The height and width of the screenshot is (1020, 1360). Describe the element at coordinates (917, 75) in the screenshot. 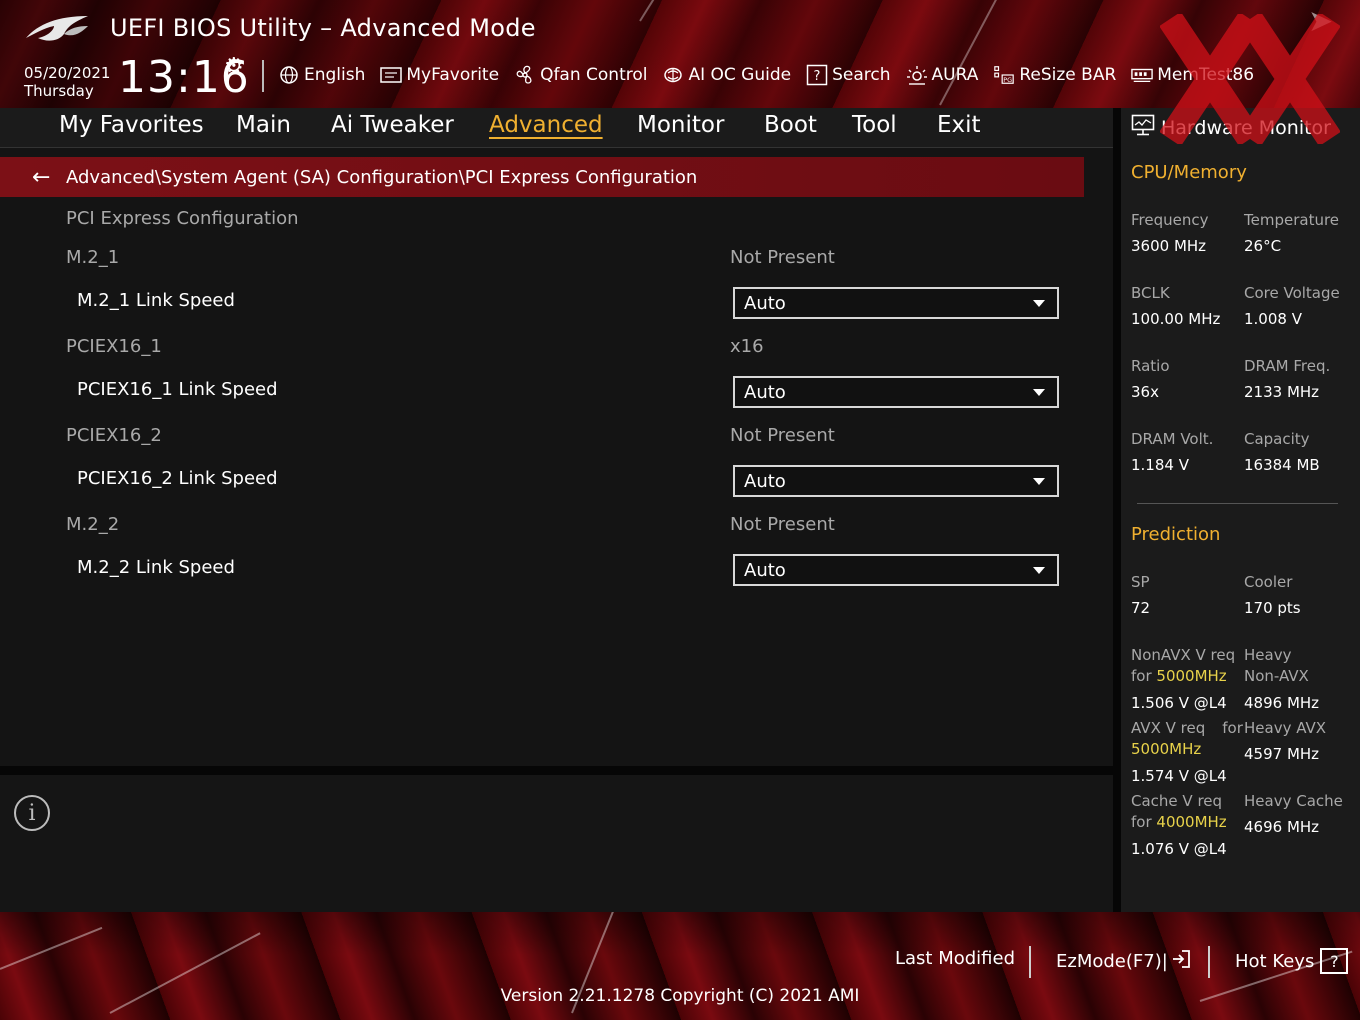

I see `aura-icon` at that location.